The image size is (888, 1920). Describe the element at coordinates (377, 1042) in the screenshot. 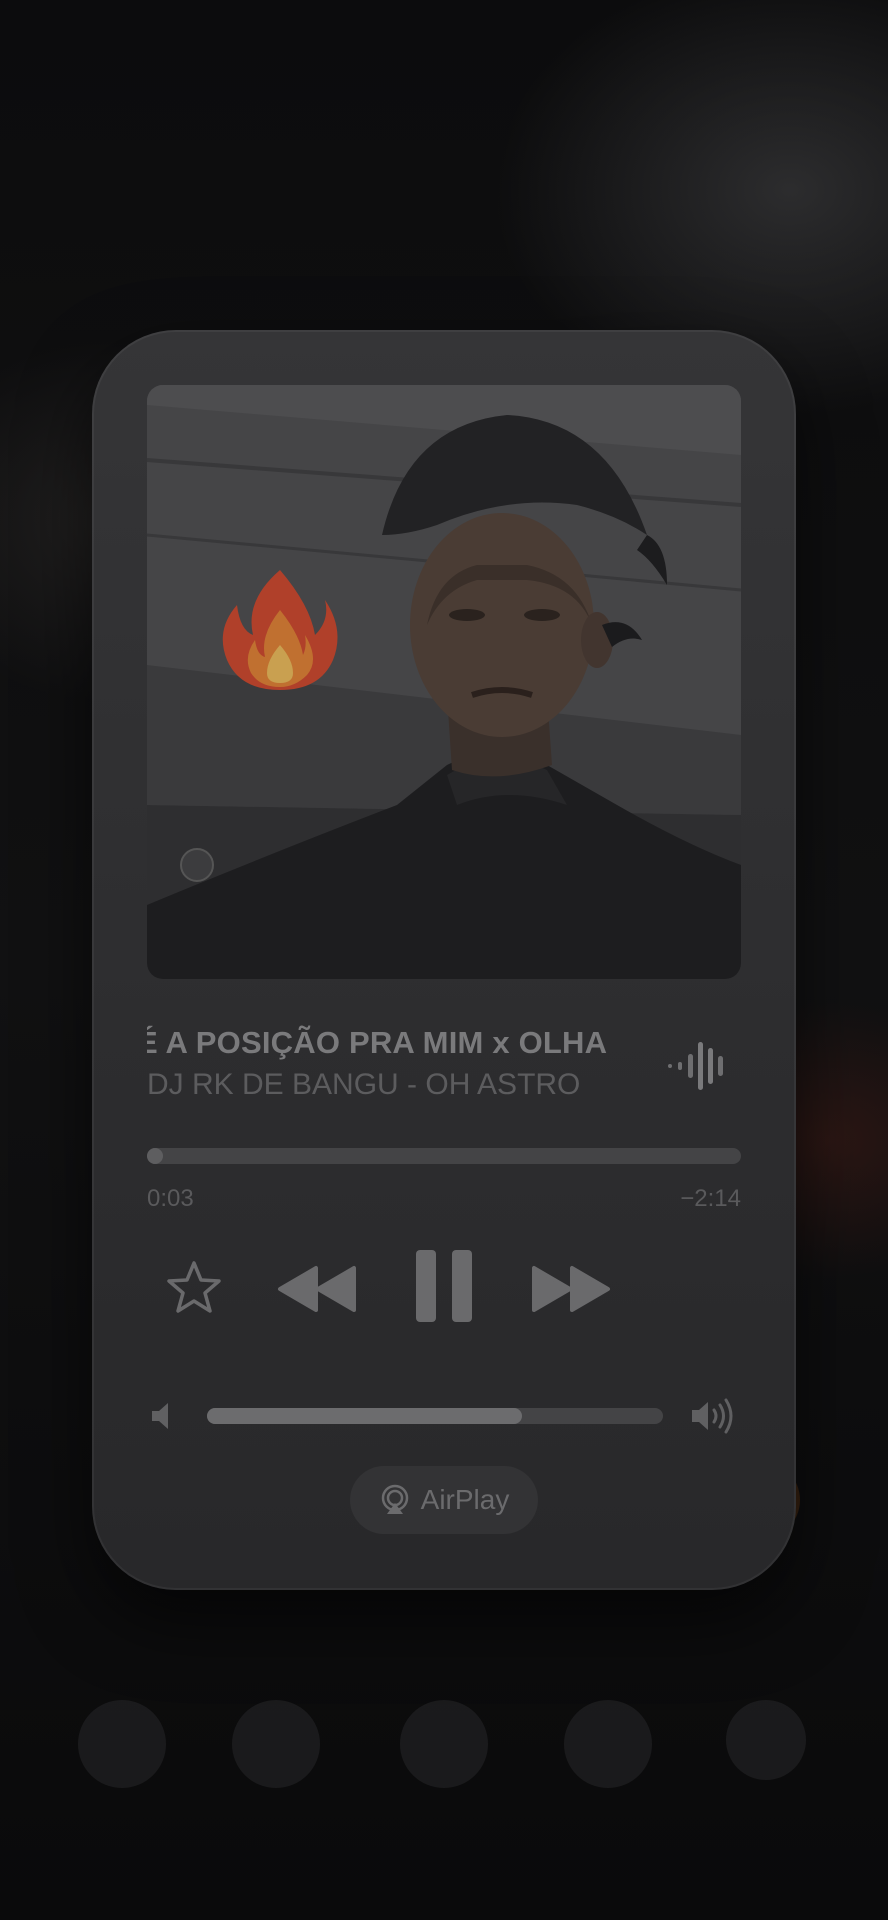

I see `track-title: É A POSIÇÃO PRA MIM x OLHA` at that location.